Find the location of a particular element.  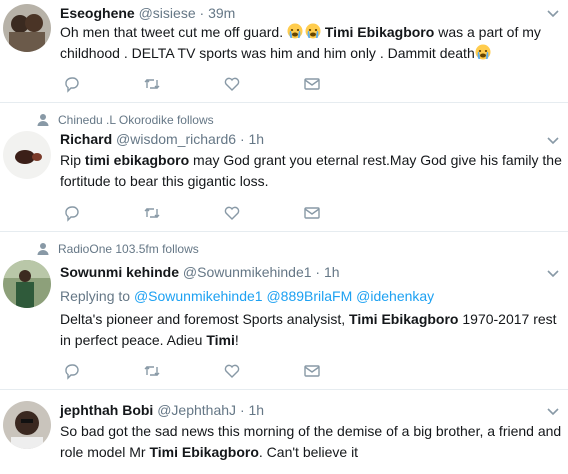

follows-context: Chinedu .L Okorodike follows is located at coordinates (125, 120).